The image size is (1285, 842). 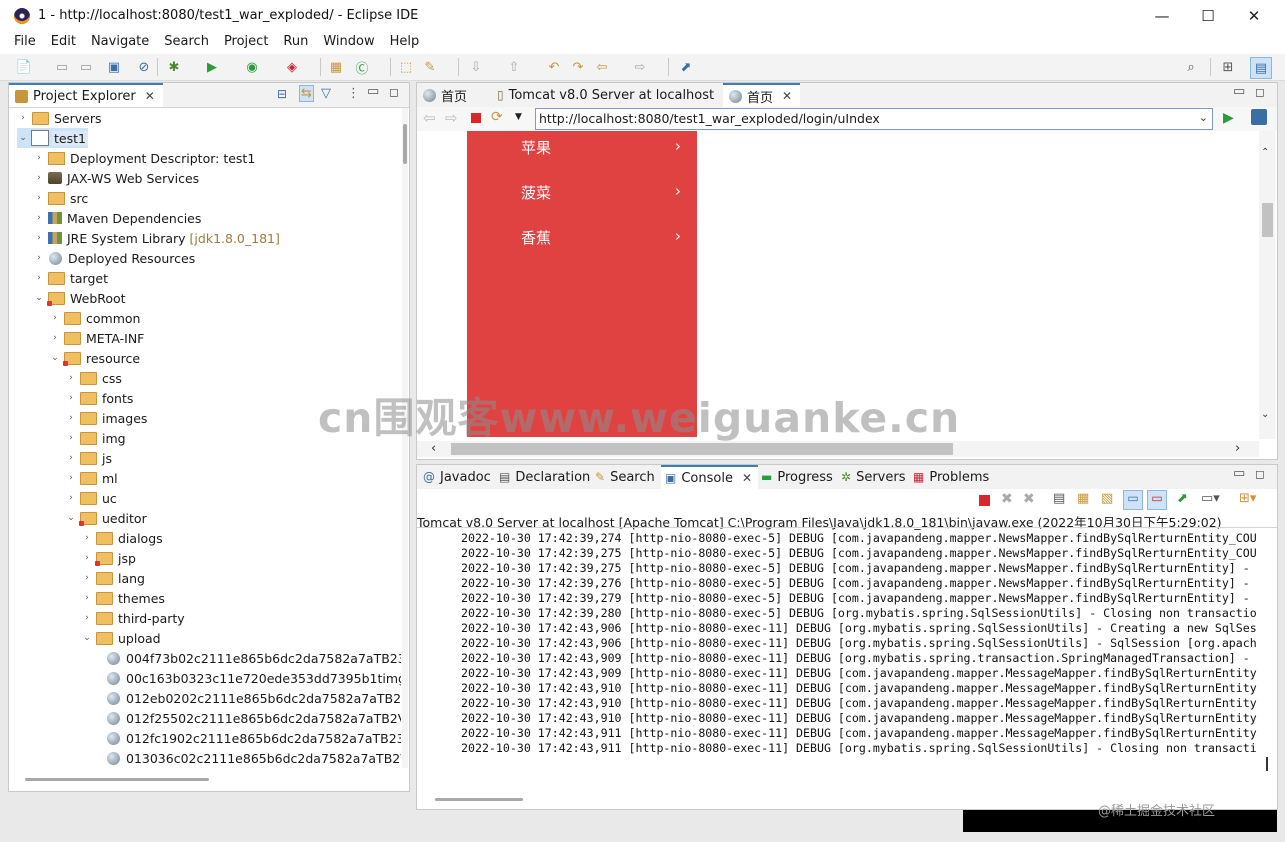 What do you see at coordinates (1265, 152) in the screenshot?
I see `scroll-up-icon: ⌃` at bounding box center [1265, 152].